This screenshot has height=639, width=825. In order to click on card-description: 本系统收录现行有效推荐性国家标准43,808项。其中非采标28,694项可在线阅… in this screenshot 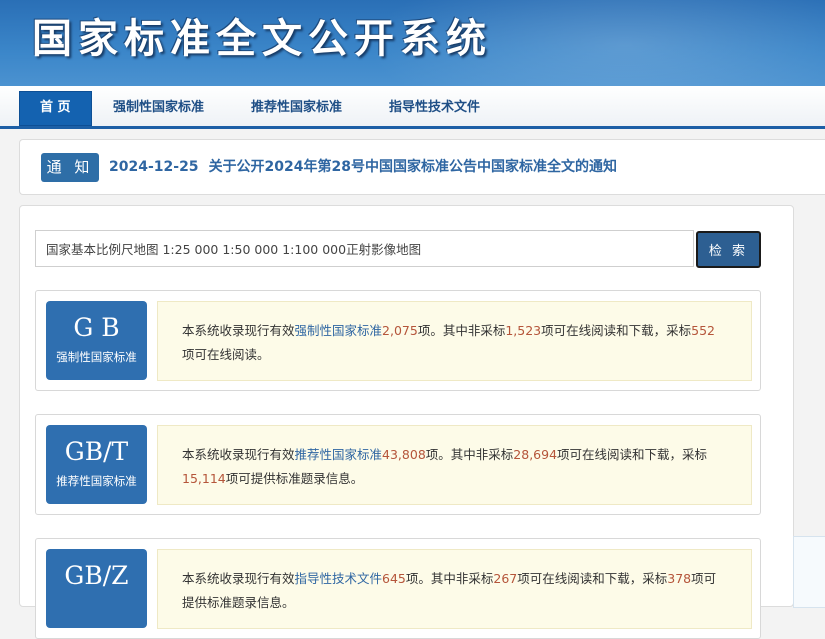, I will do `click(454, 465)`.